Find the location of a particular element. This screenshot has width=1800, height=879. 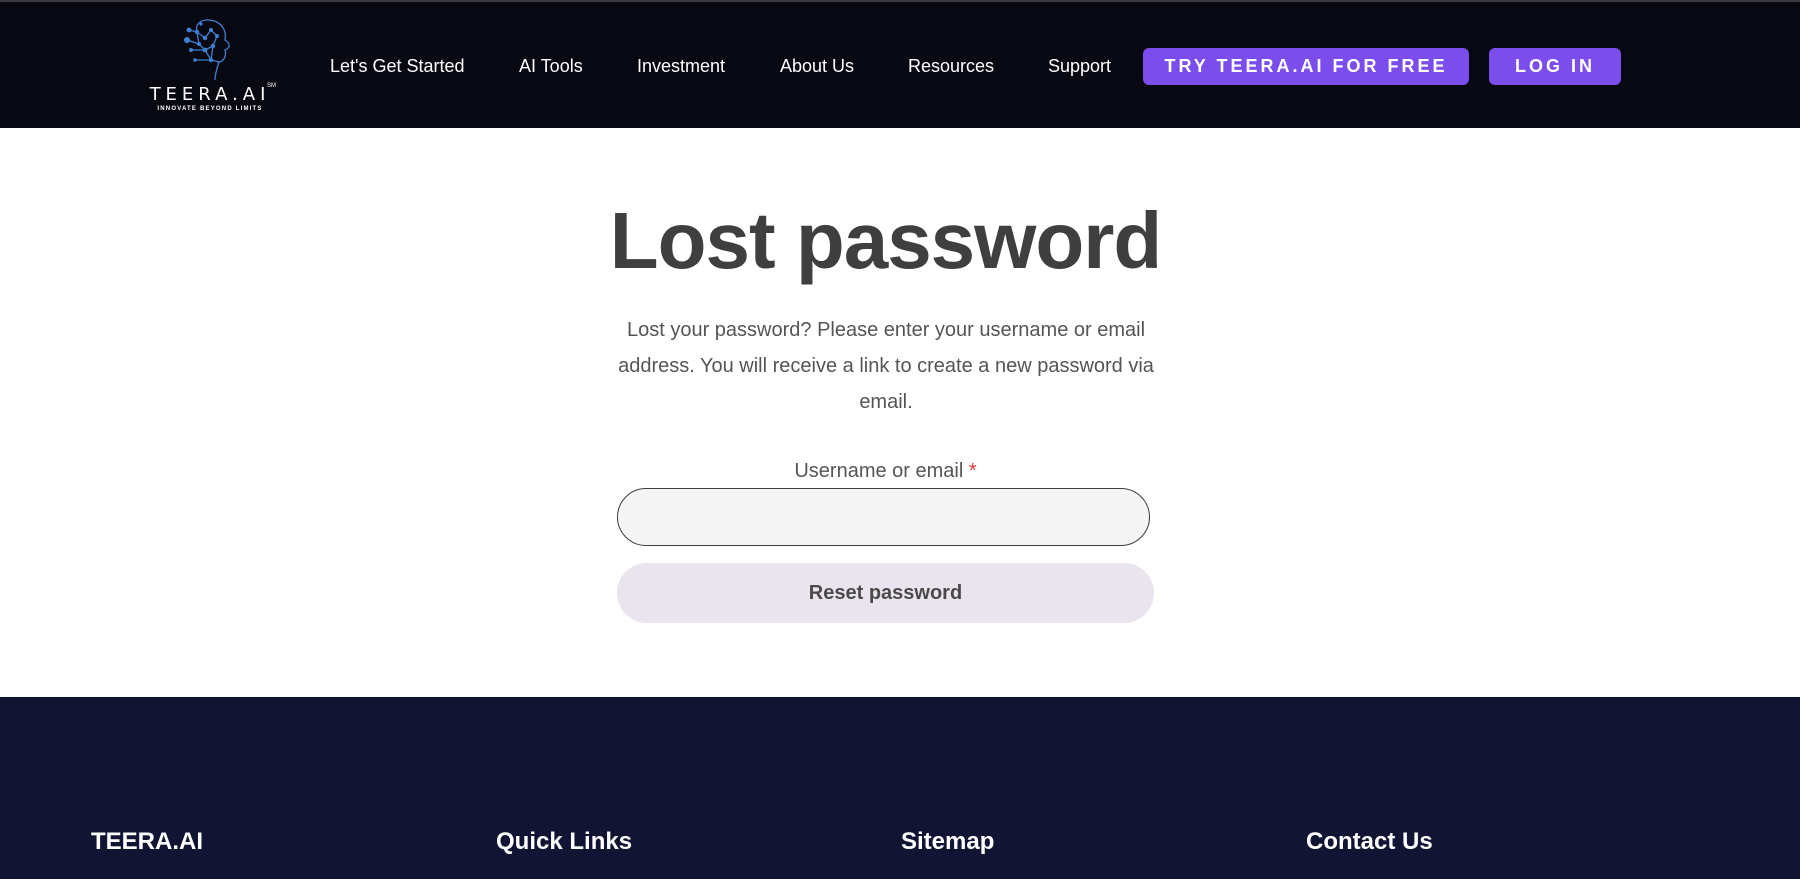

required-marker: * is located at coordinates (972, 471).